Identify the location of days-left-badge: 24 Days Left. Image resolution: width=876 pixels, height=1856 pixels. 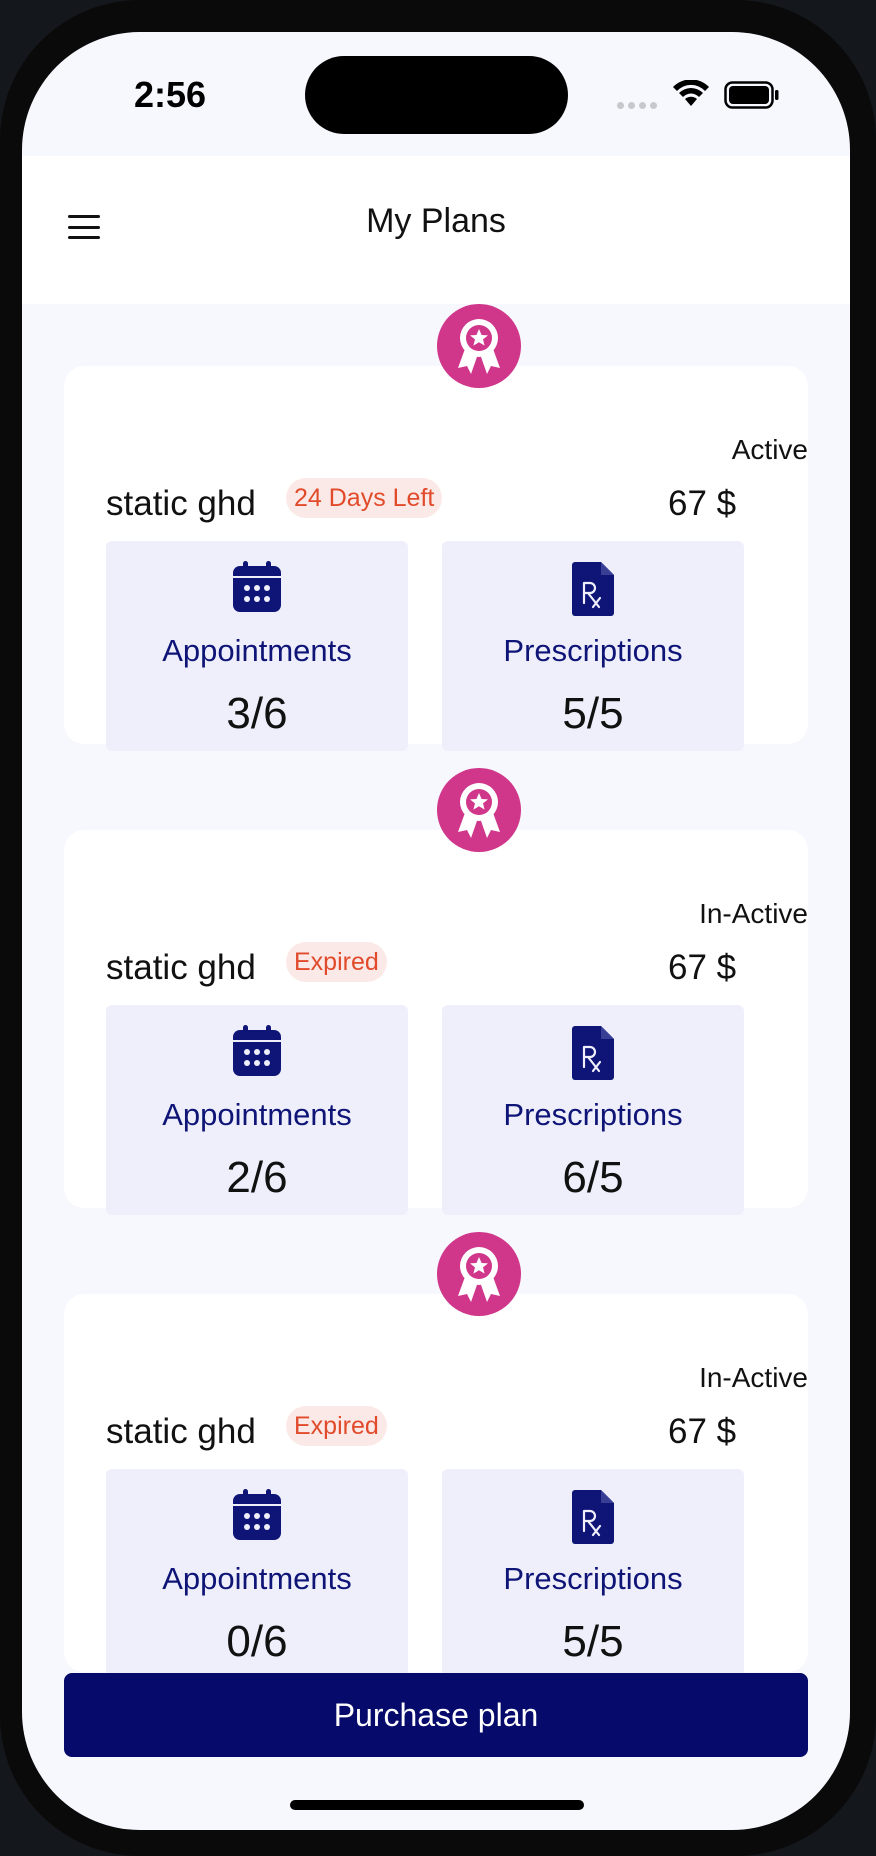
(364, 498).